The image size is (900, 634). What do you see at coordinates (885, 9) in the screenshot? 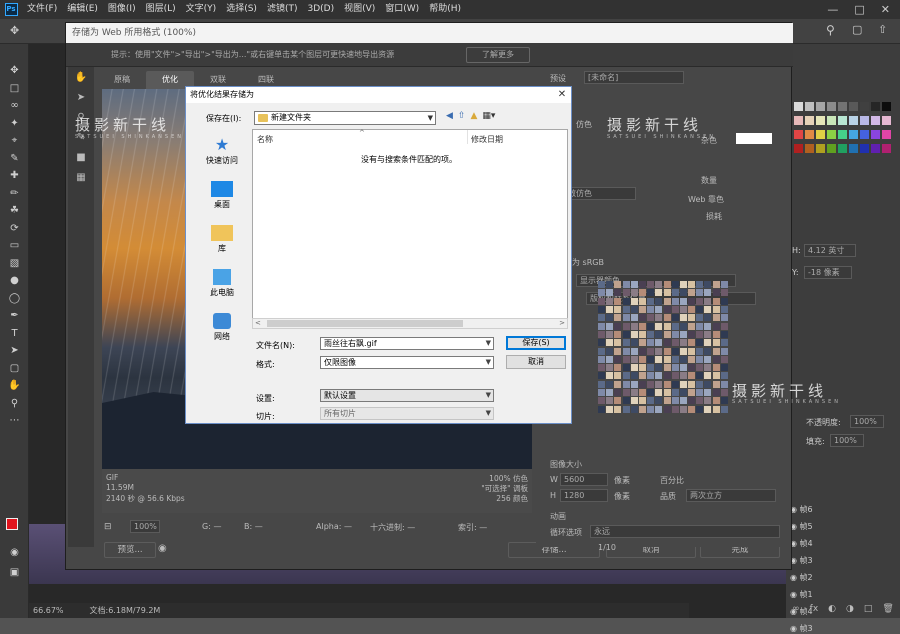
I see `close-icon: ✕` at bounding box center [885, 9].